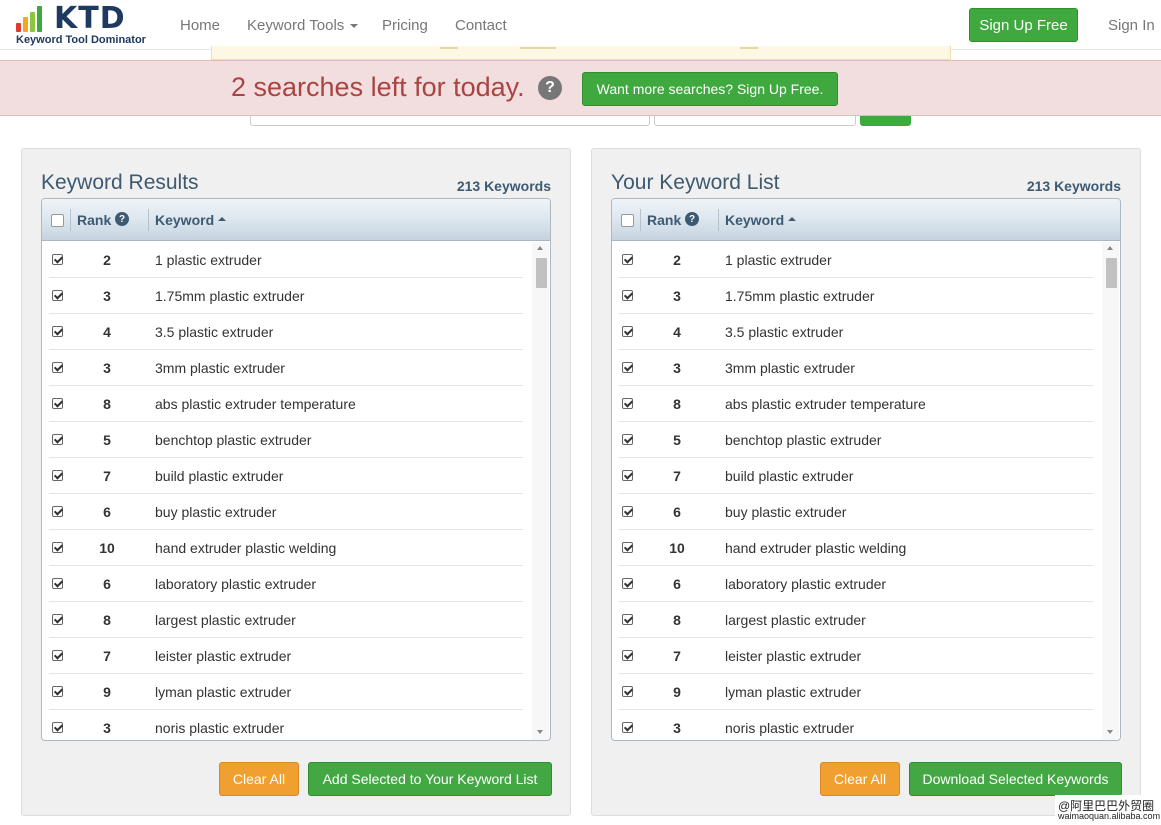 The width and height of the screenshot is (1161, 825). I want to click on download-selected-button: Download Selected Keywords, so click(1015, 779).